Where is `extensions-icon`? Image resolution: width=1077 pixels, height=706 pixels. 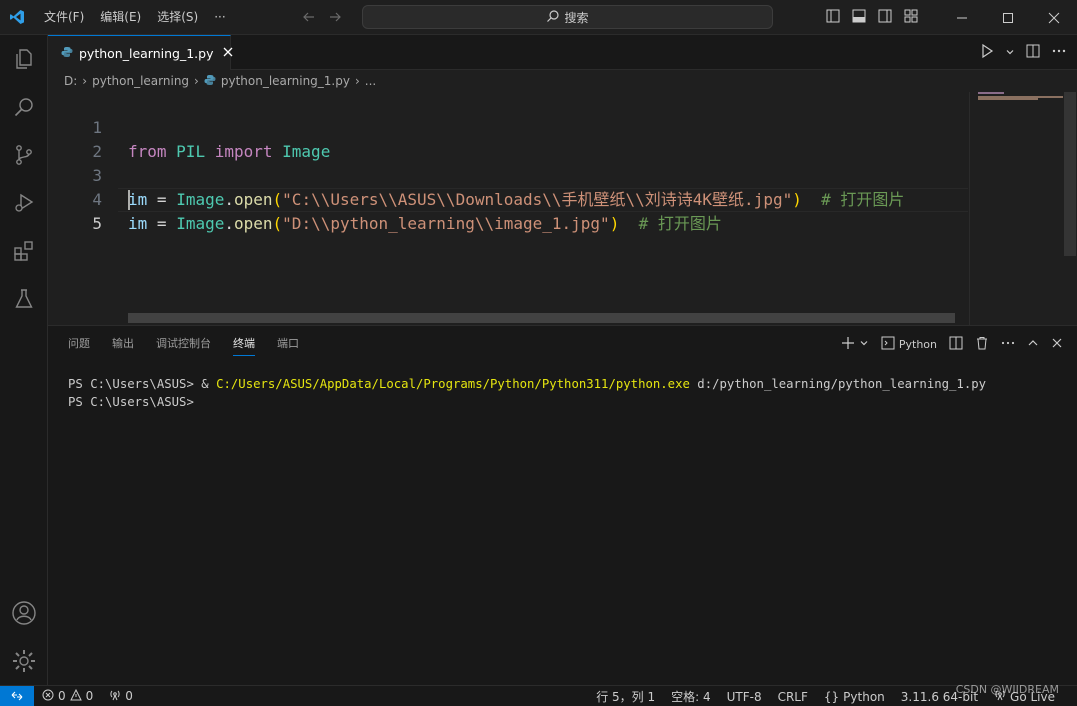 extensions-icon is located at coordinates (24, 251).